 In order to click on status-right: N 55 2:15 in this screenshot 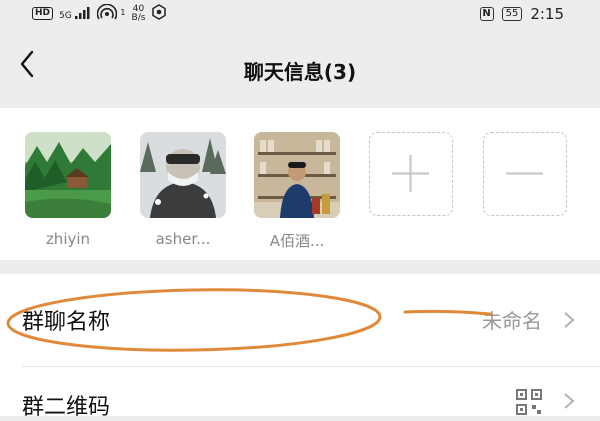, I will do `click(521, 14)`.